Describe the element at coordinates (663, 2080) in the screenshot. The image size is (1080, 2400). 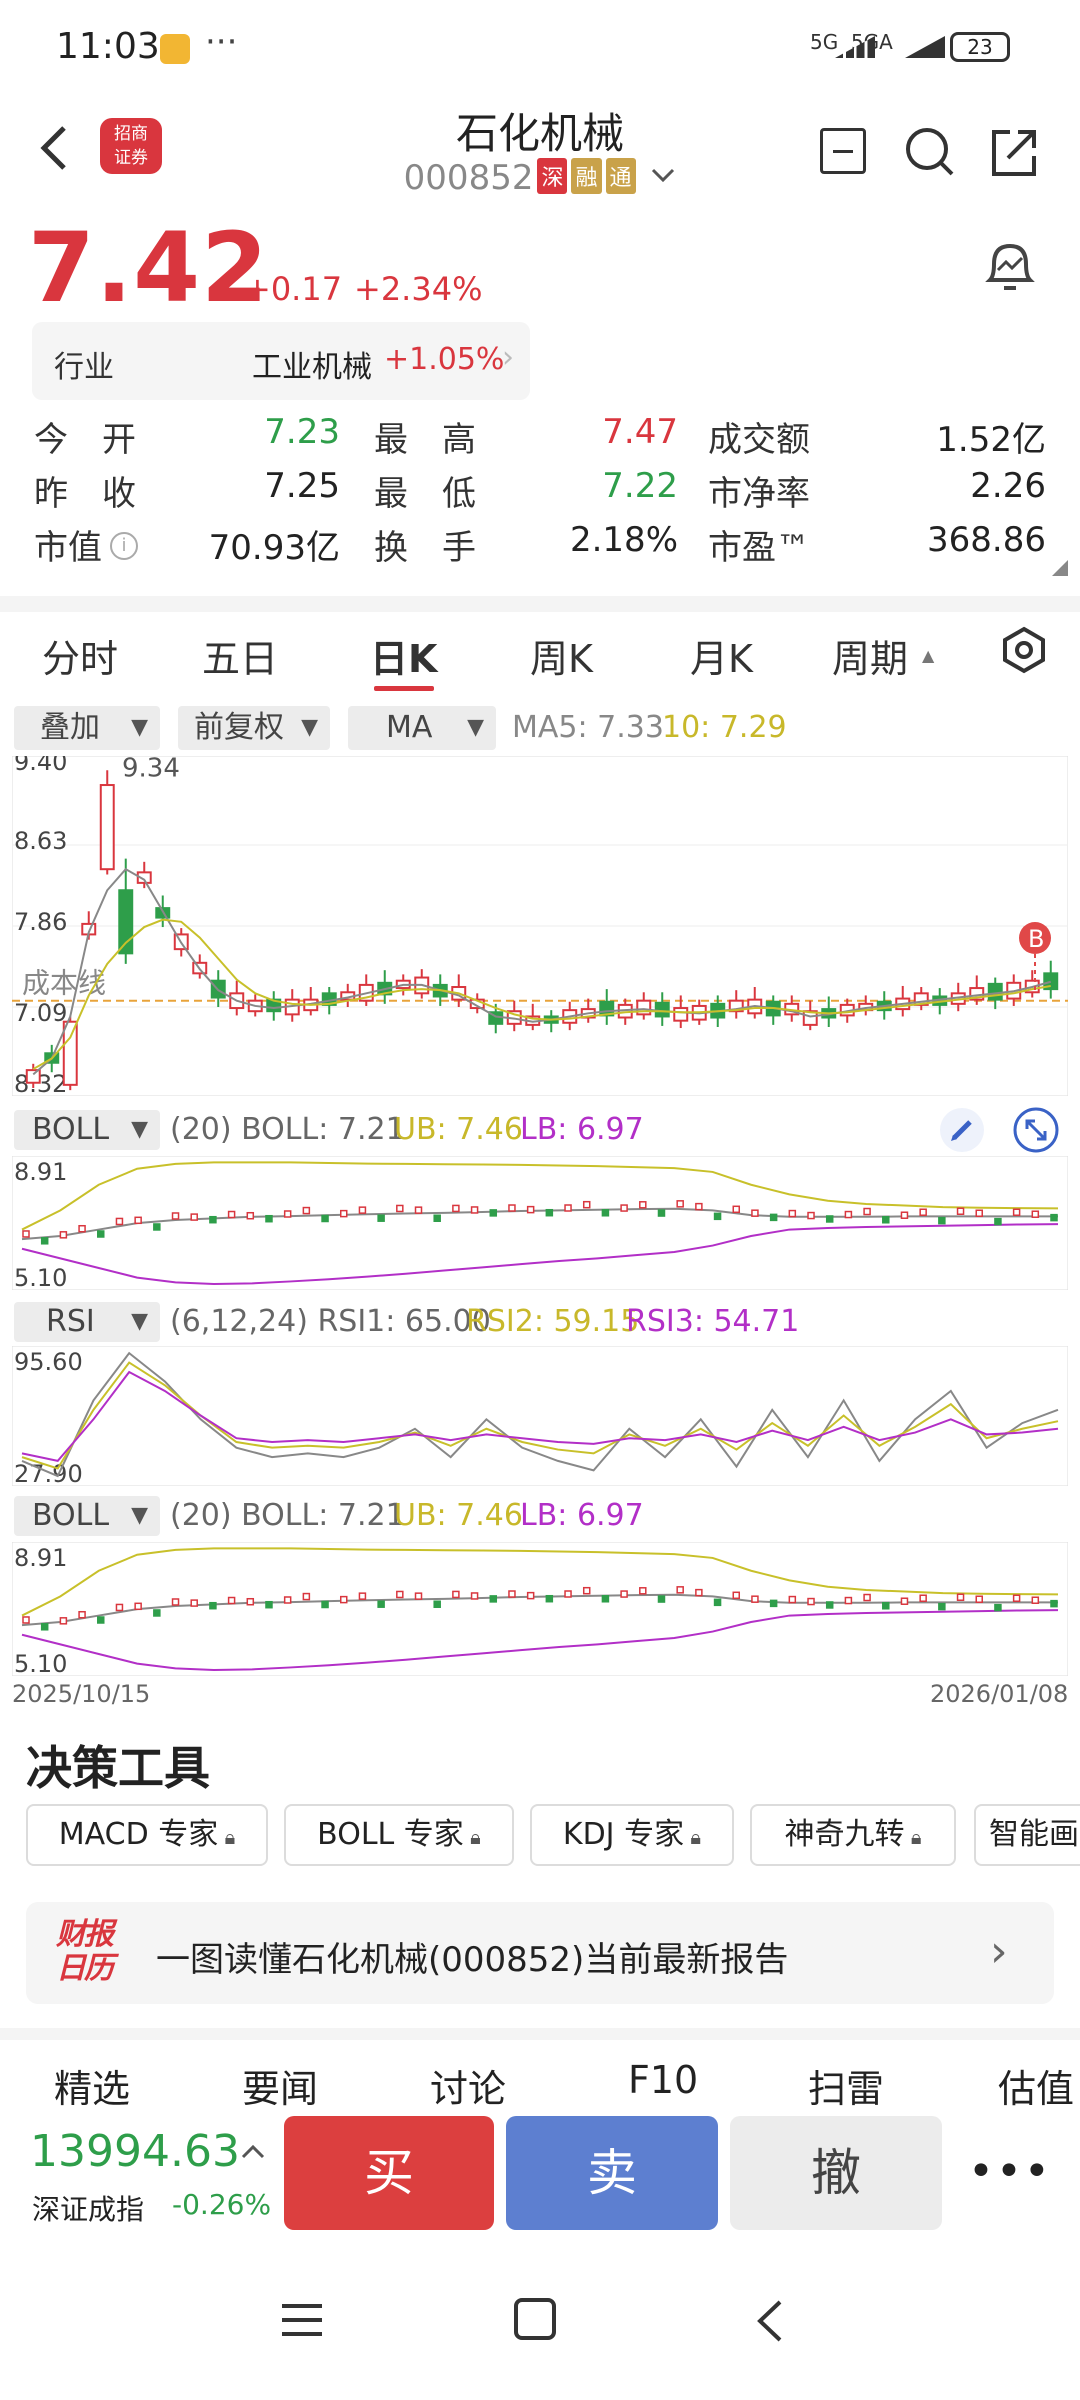
I see `bottom-tab-3: F10` at that location.